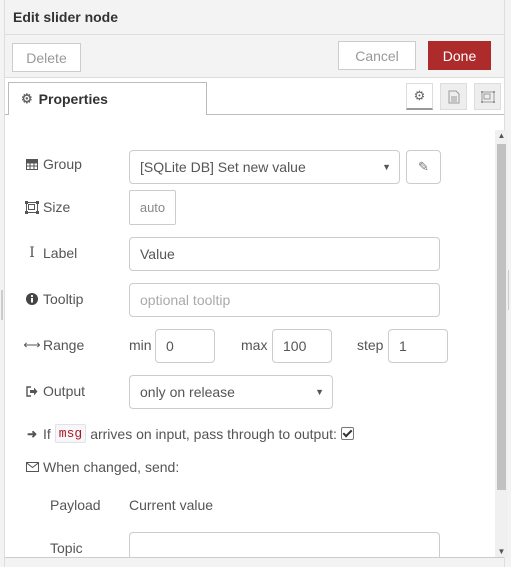 The height and width of the screenshot is (567, 511). What do you see at coordinates (302, 346) in the screenshot?
I see `range-max-input: 100` at bounding box center [302, 346].